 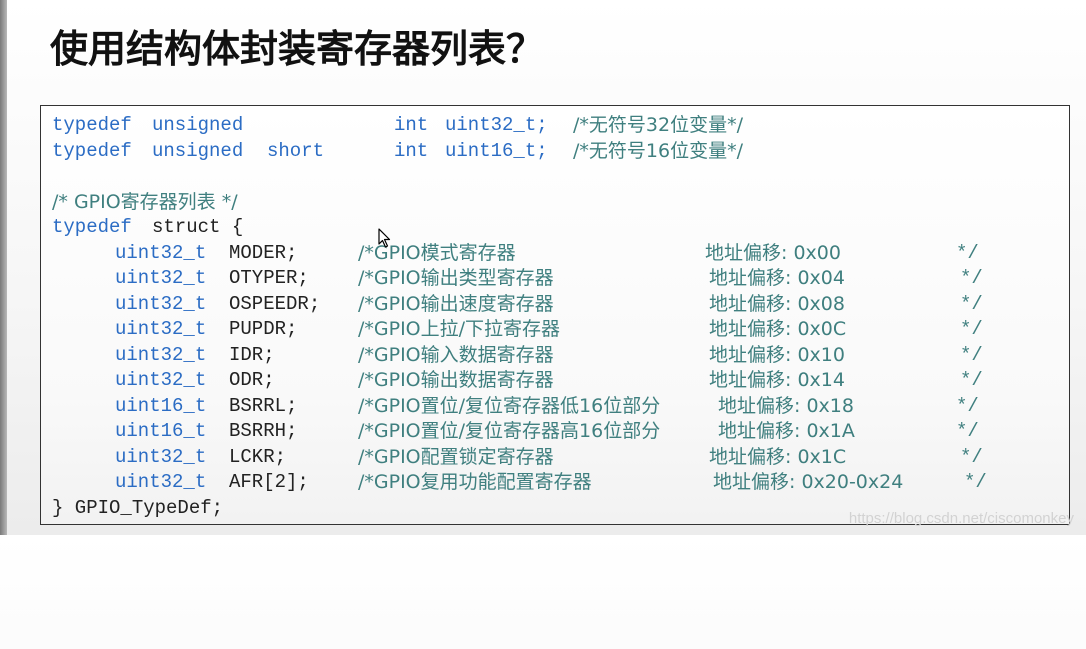 I want to click on watermark: https://blog.csdn.net/ciscomonkey, so click(x=961, y=518).